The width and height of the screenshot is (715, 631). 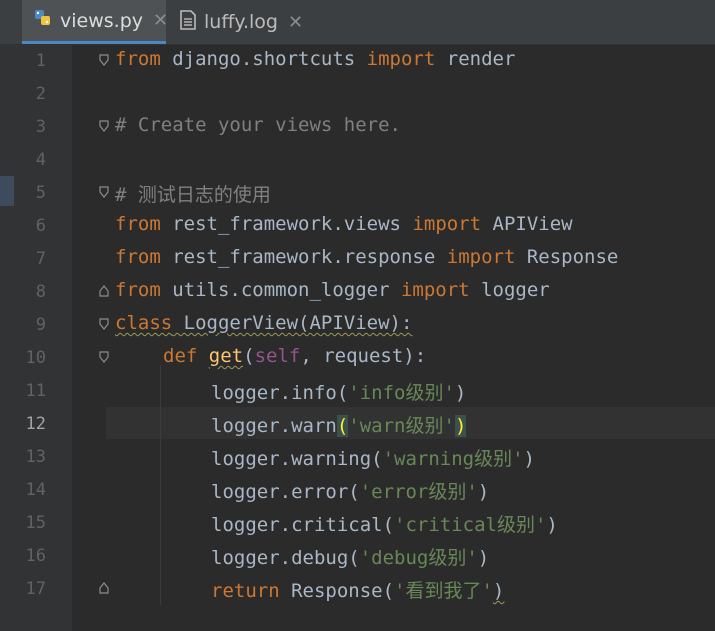 I want to click on code-line-8: from utils.common_logger import logger, so click(x=332, y=290).